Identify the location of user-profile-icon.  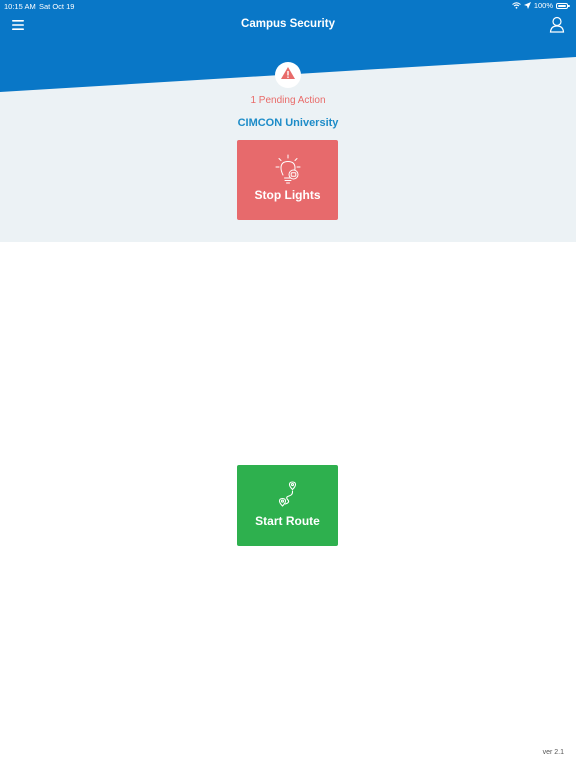
(557, 24).